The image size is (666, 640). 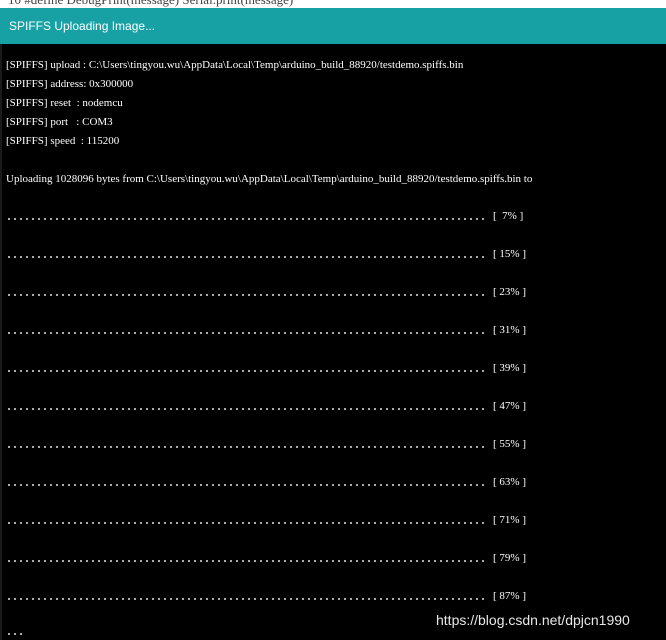 I want to click on progress-percent: [ 71% ], so click(x=509, y=520).